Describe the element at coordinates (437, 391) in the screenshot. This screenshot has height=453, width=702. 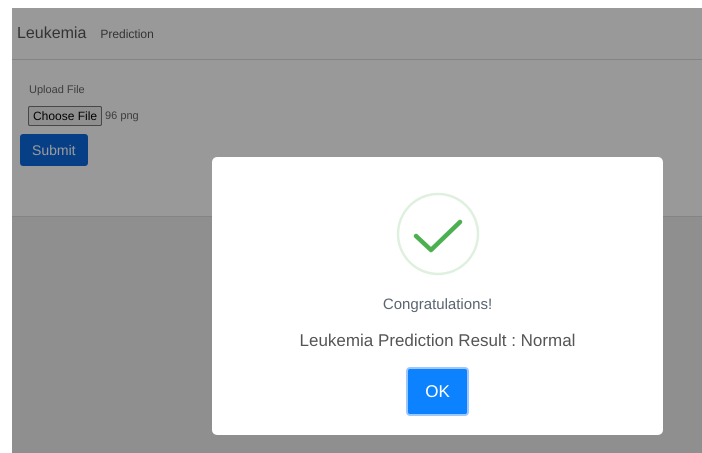
I see `ok-button: OK` at that location.